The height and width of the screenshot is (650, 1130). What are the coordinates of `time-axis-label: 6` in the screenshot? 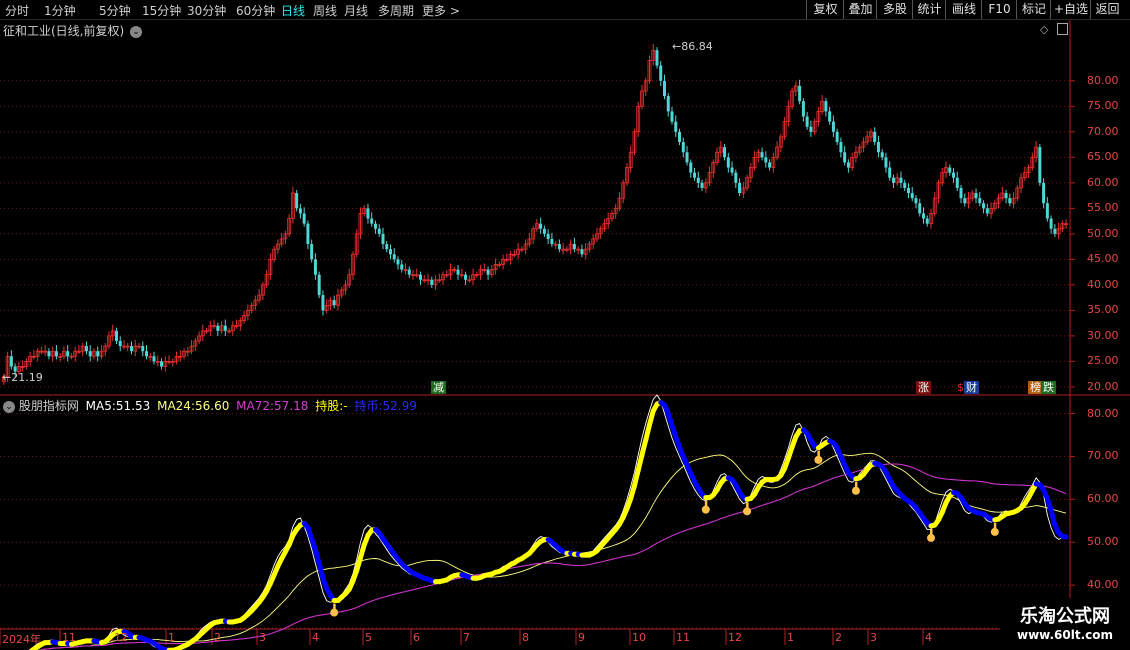 It's located at (416, 637).